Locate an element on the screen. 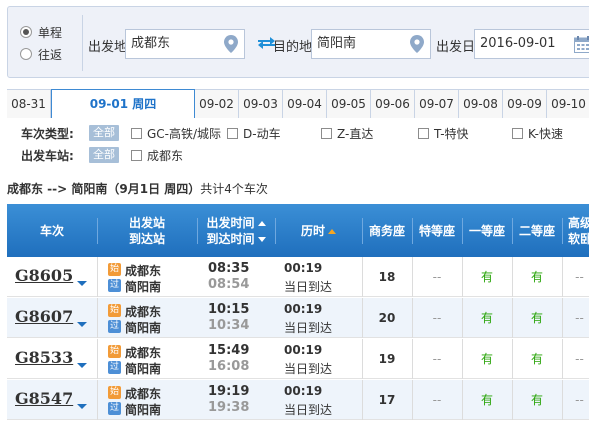 This screenshot has height=431, width=589. roundtrip-label: 往返 is located at coordinates (50, 54).